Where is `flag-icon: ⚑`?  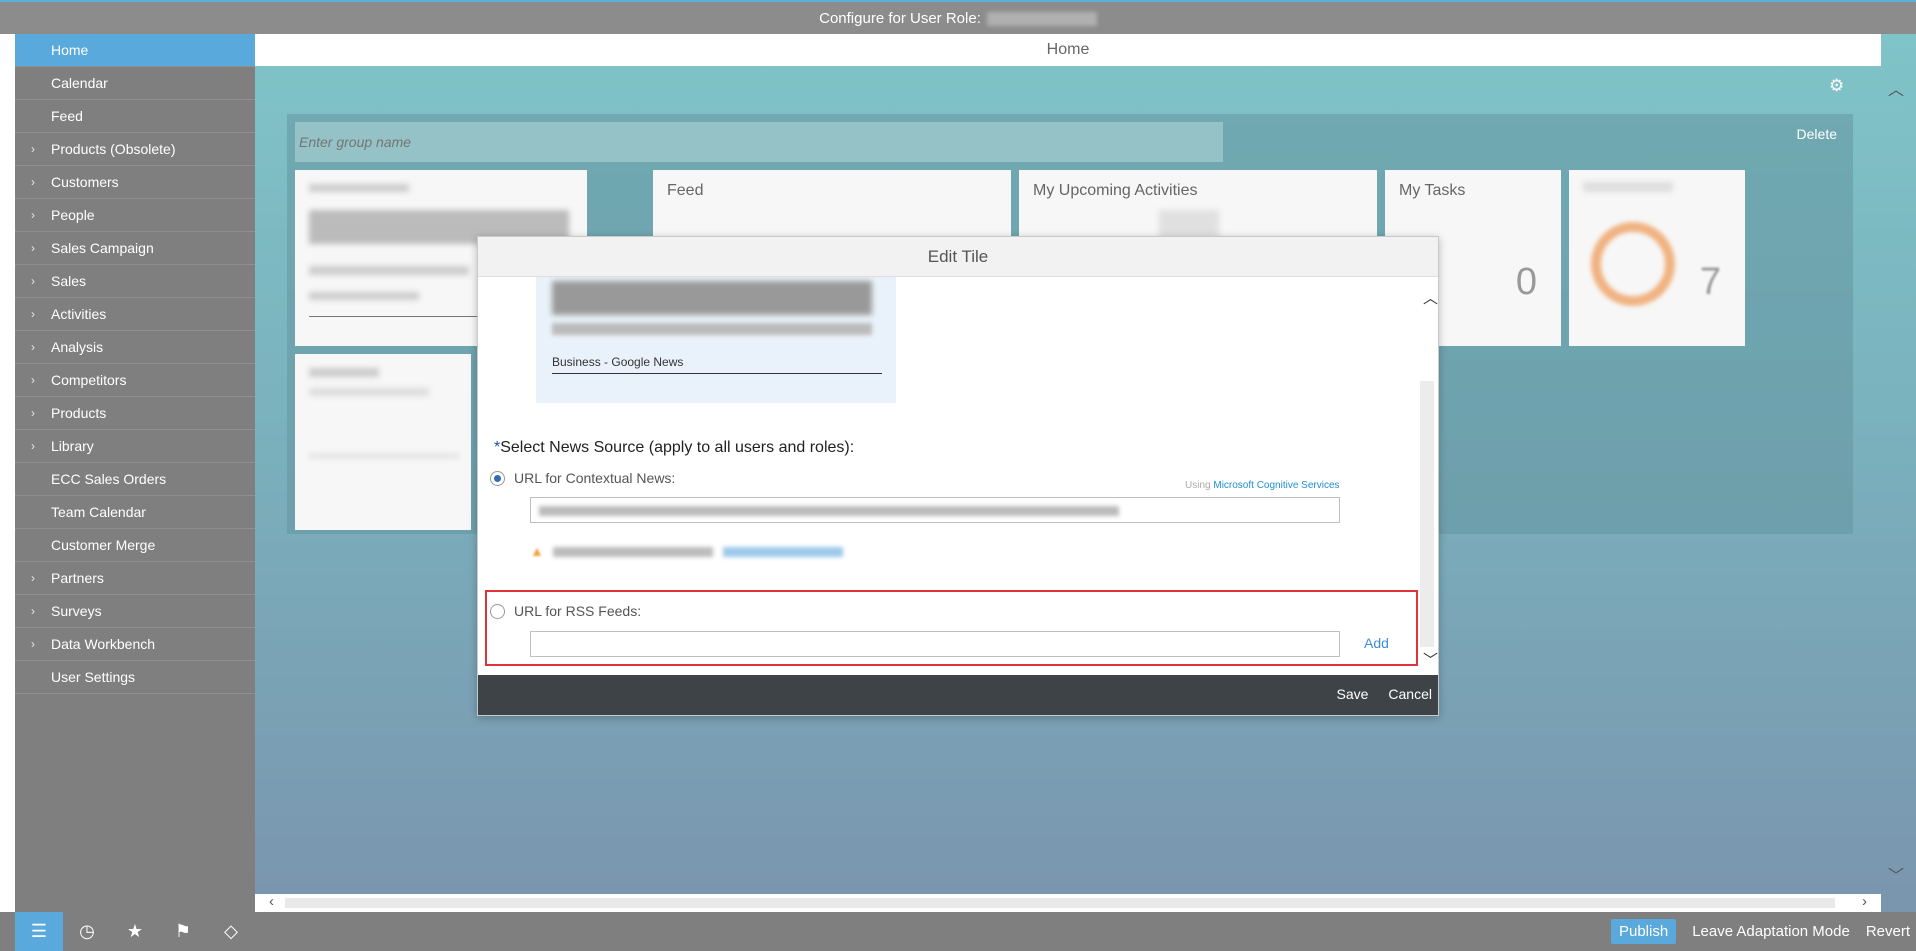 flag-icon: ⚑ is located at coordinates (183, 931).